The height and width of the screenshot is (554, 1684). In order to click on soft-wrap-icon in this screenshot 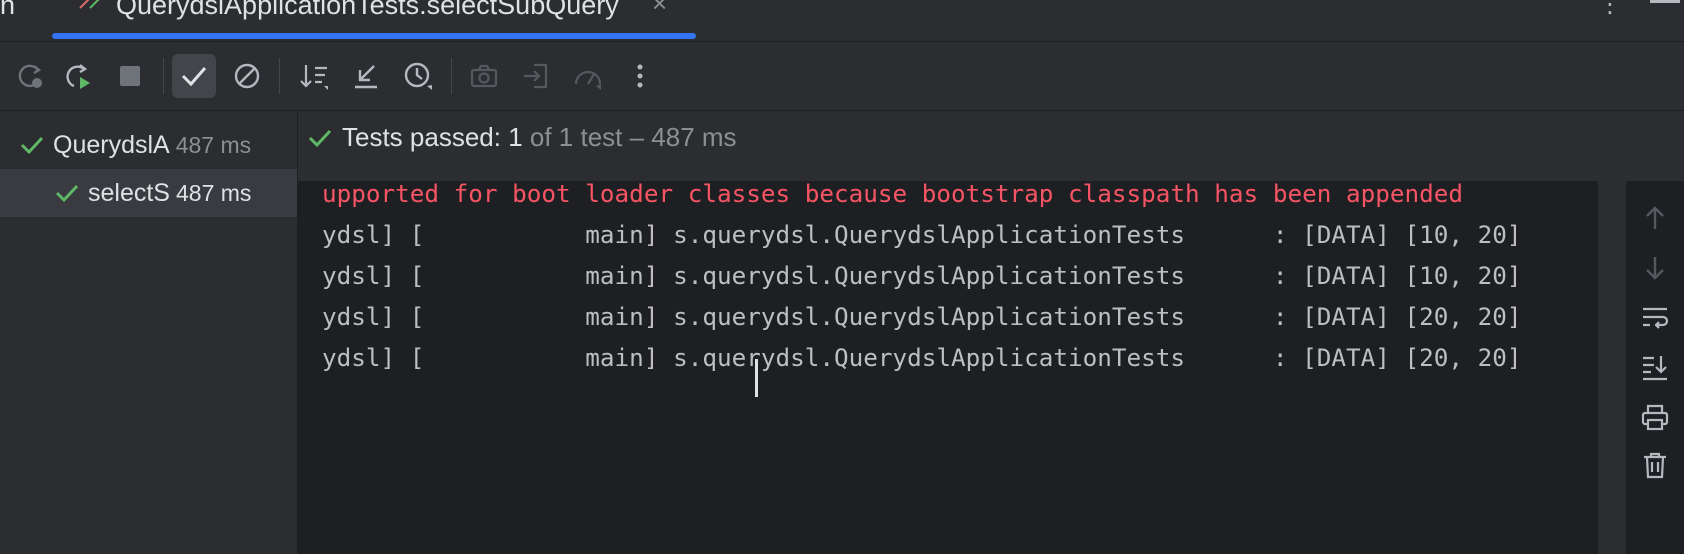, I will do `click(1655, 317)`.